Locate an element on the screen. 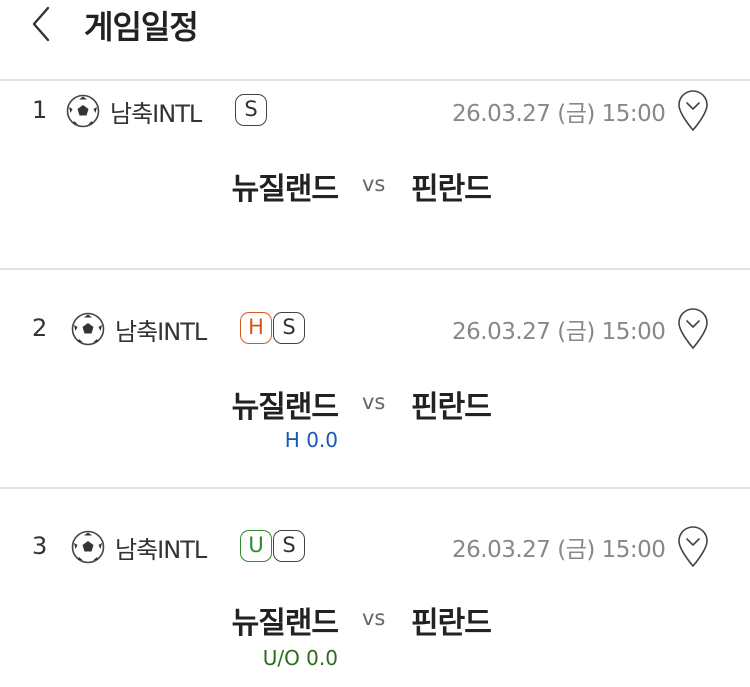 This screenshot has width=750, height=687. bet-type-badges: U S is located at coordinates (273, 546).